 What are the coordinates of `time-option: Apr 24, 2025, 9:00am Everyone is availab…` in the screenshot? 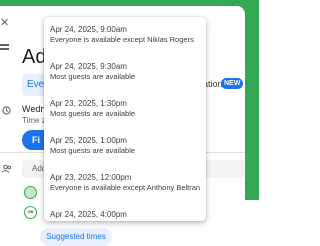 It's located at (125, 35).